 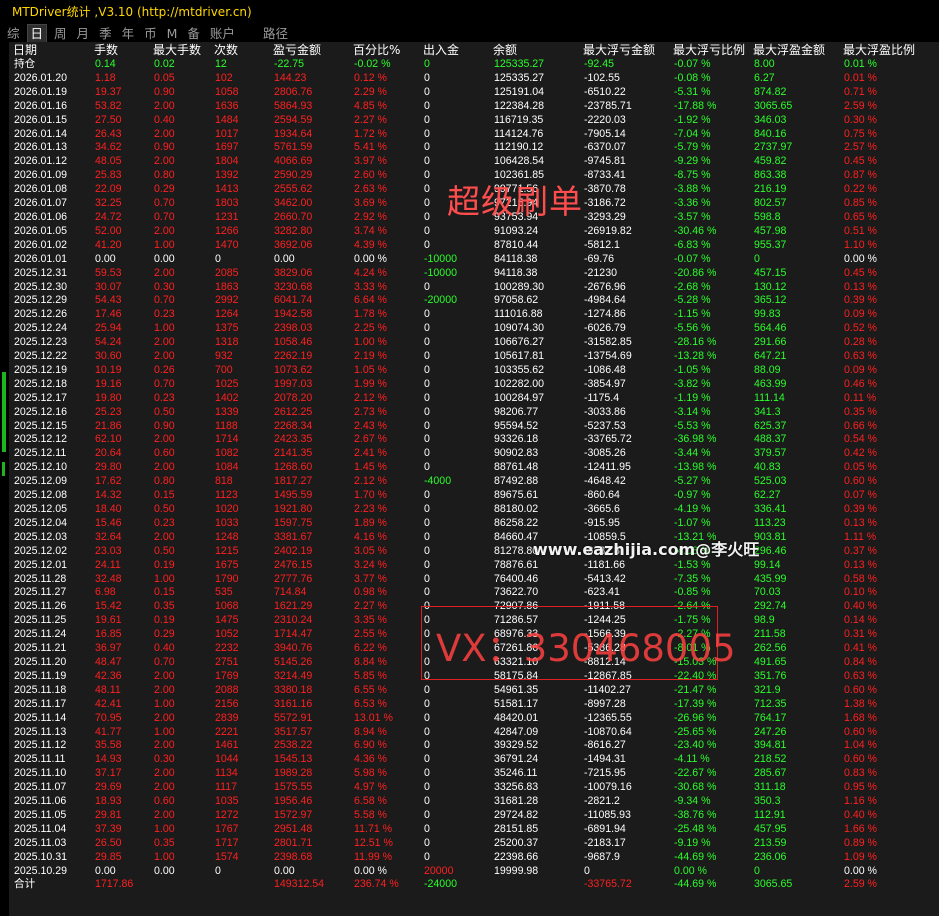 I want to click on table-cell: 2025.12.22, so click(x=41, y=356).